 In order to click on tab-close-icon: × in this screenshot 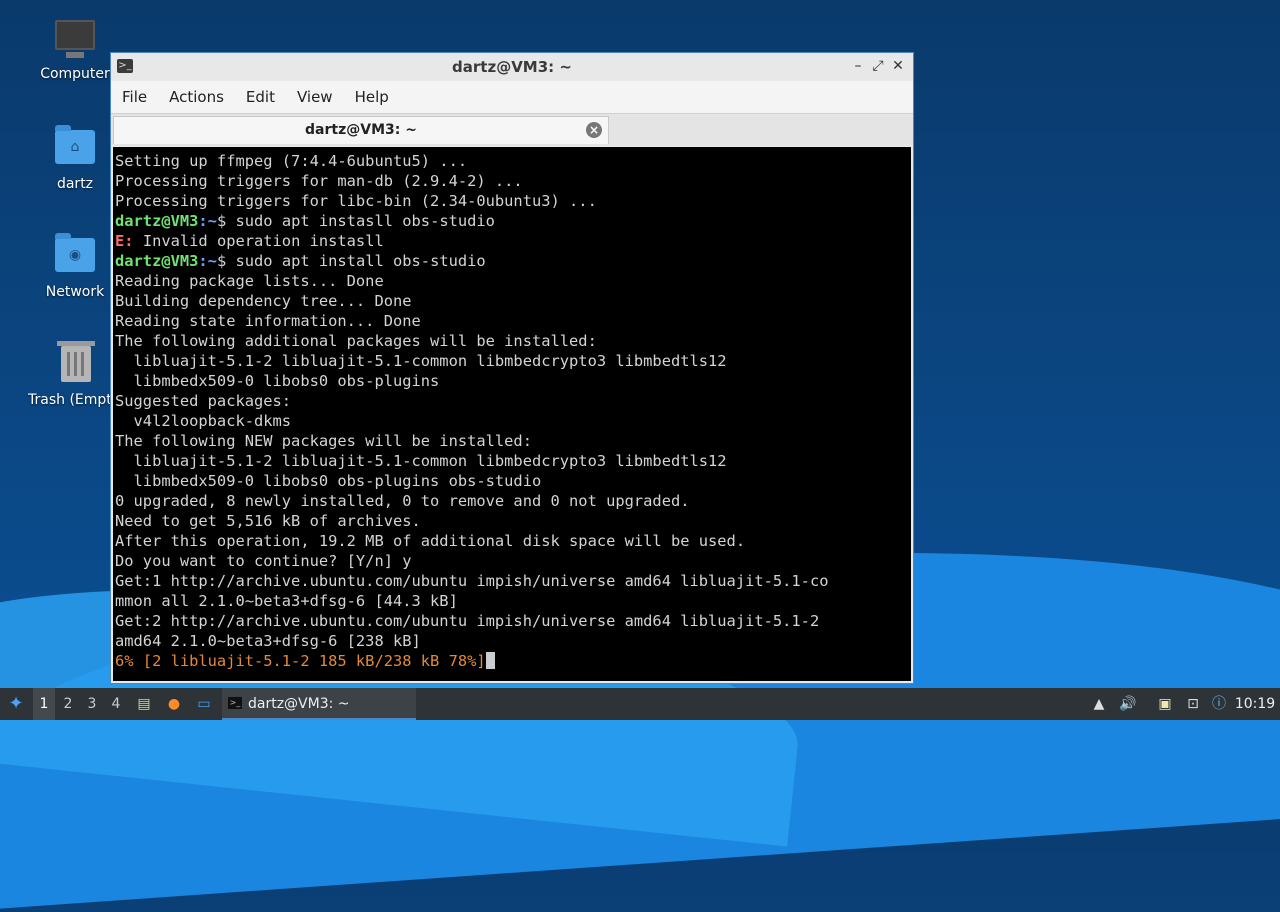, I will do `click(594, 130)`.